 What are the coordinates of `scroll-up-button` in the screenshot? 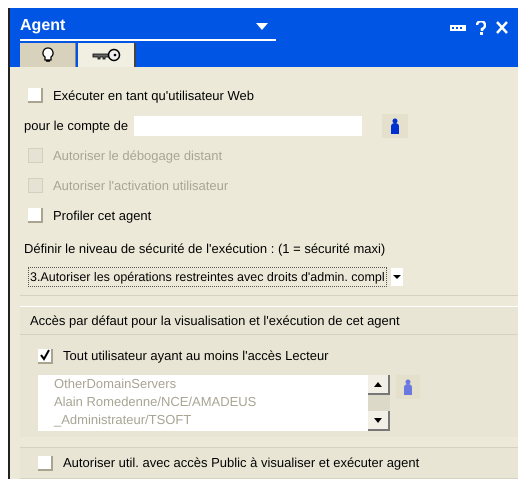 It's located at (379, 385).